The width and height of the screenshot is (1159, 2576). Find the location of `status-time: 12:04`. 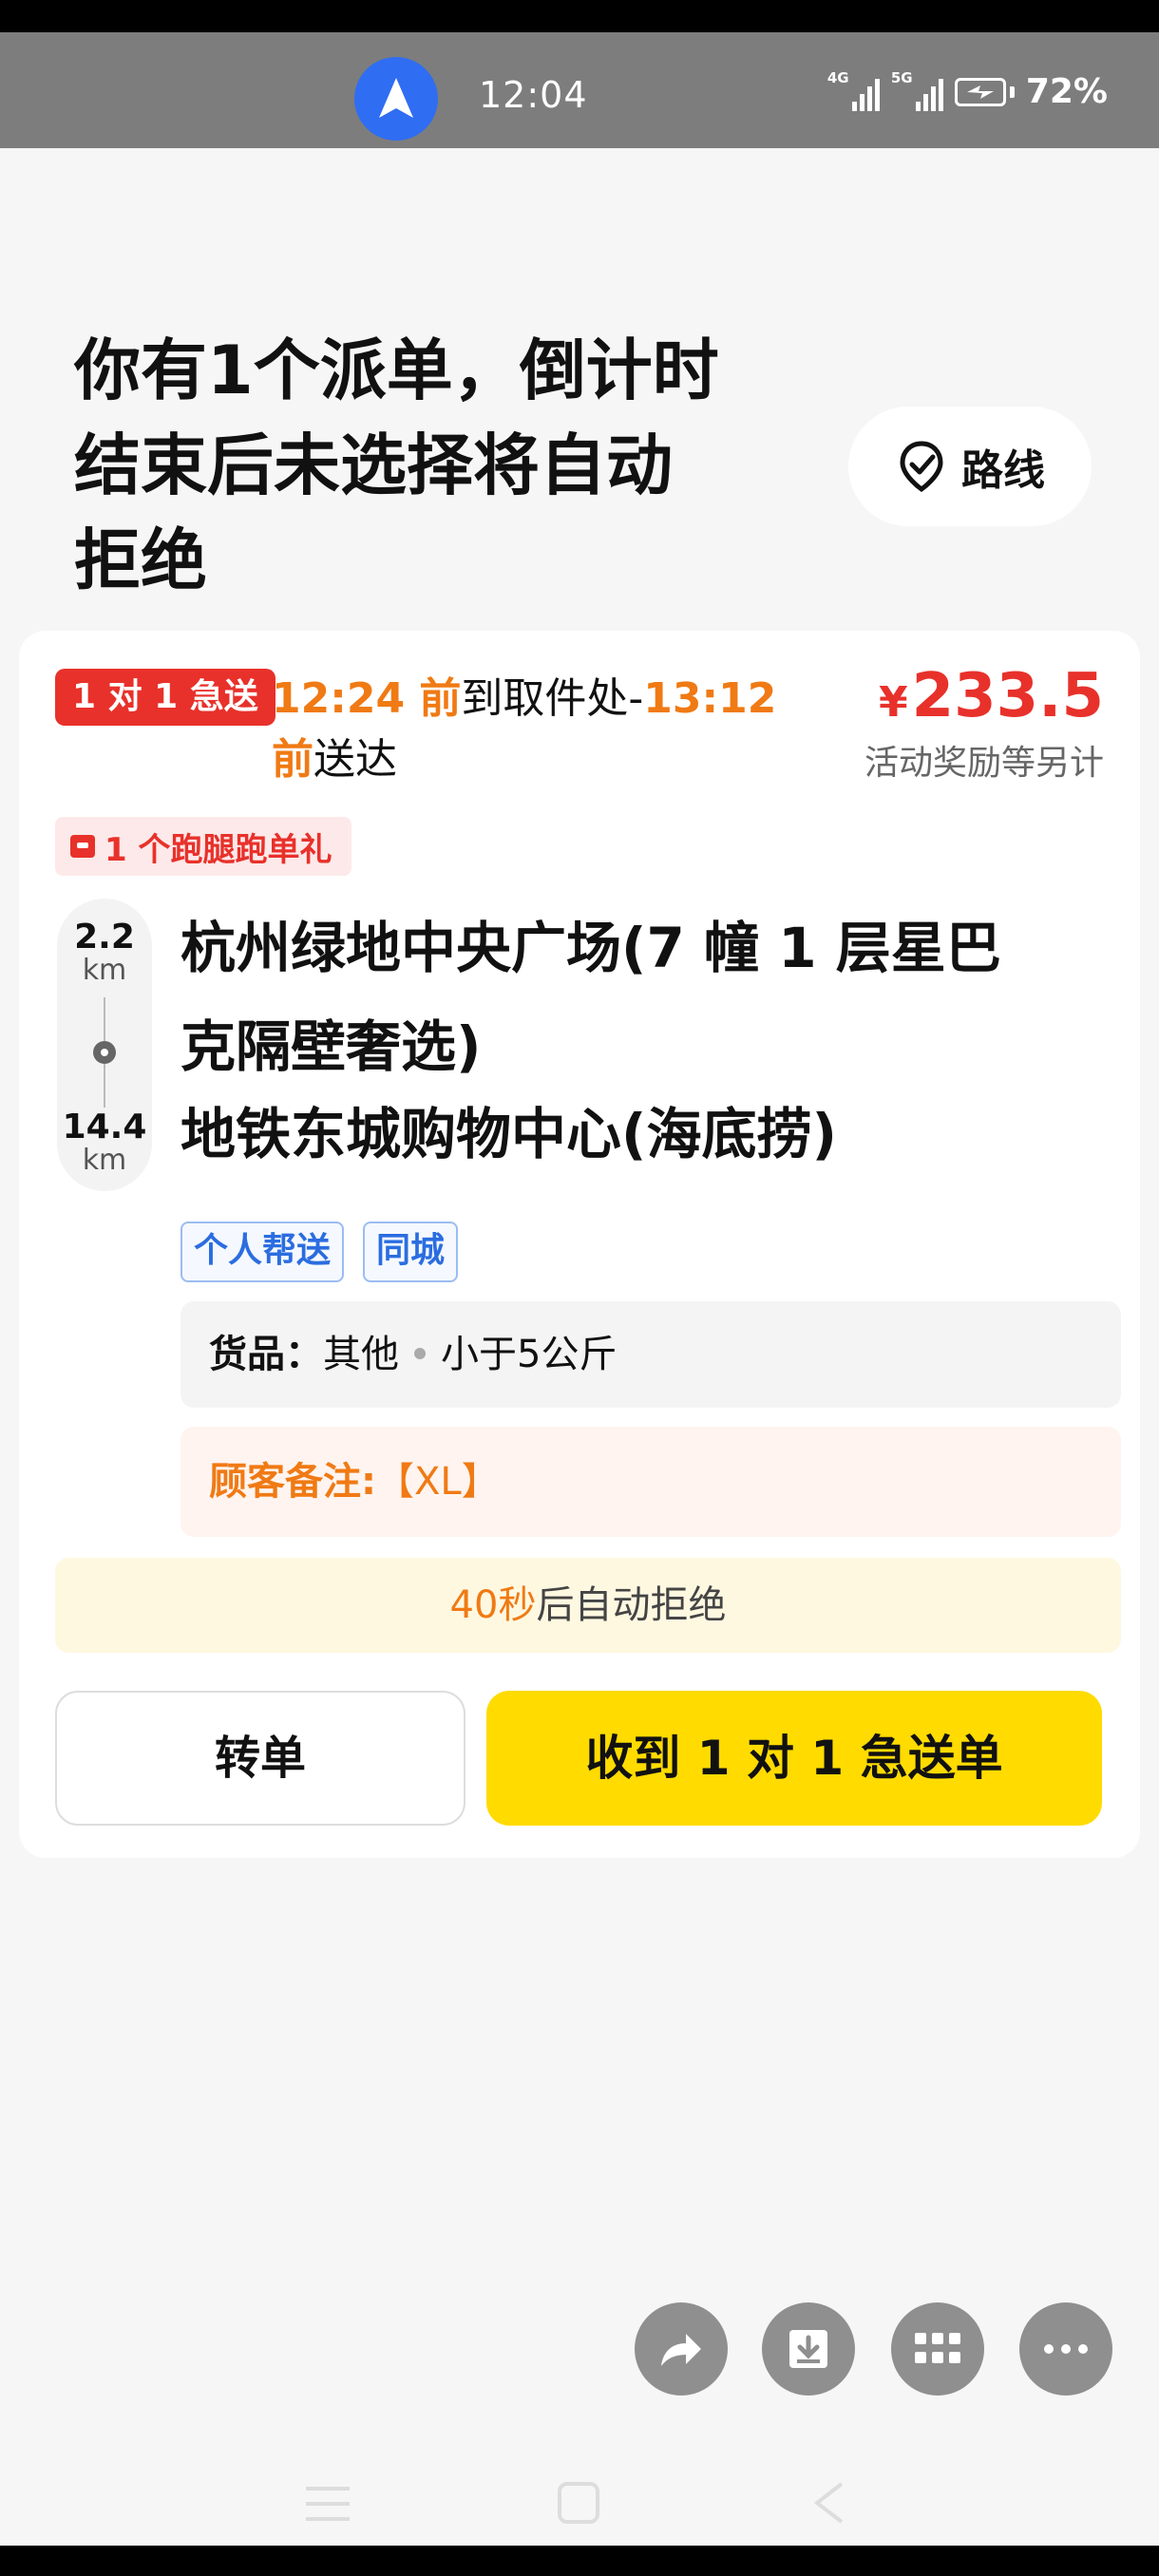

status-time: 12:04 is located at coordinates (533, 95).